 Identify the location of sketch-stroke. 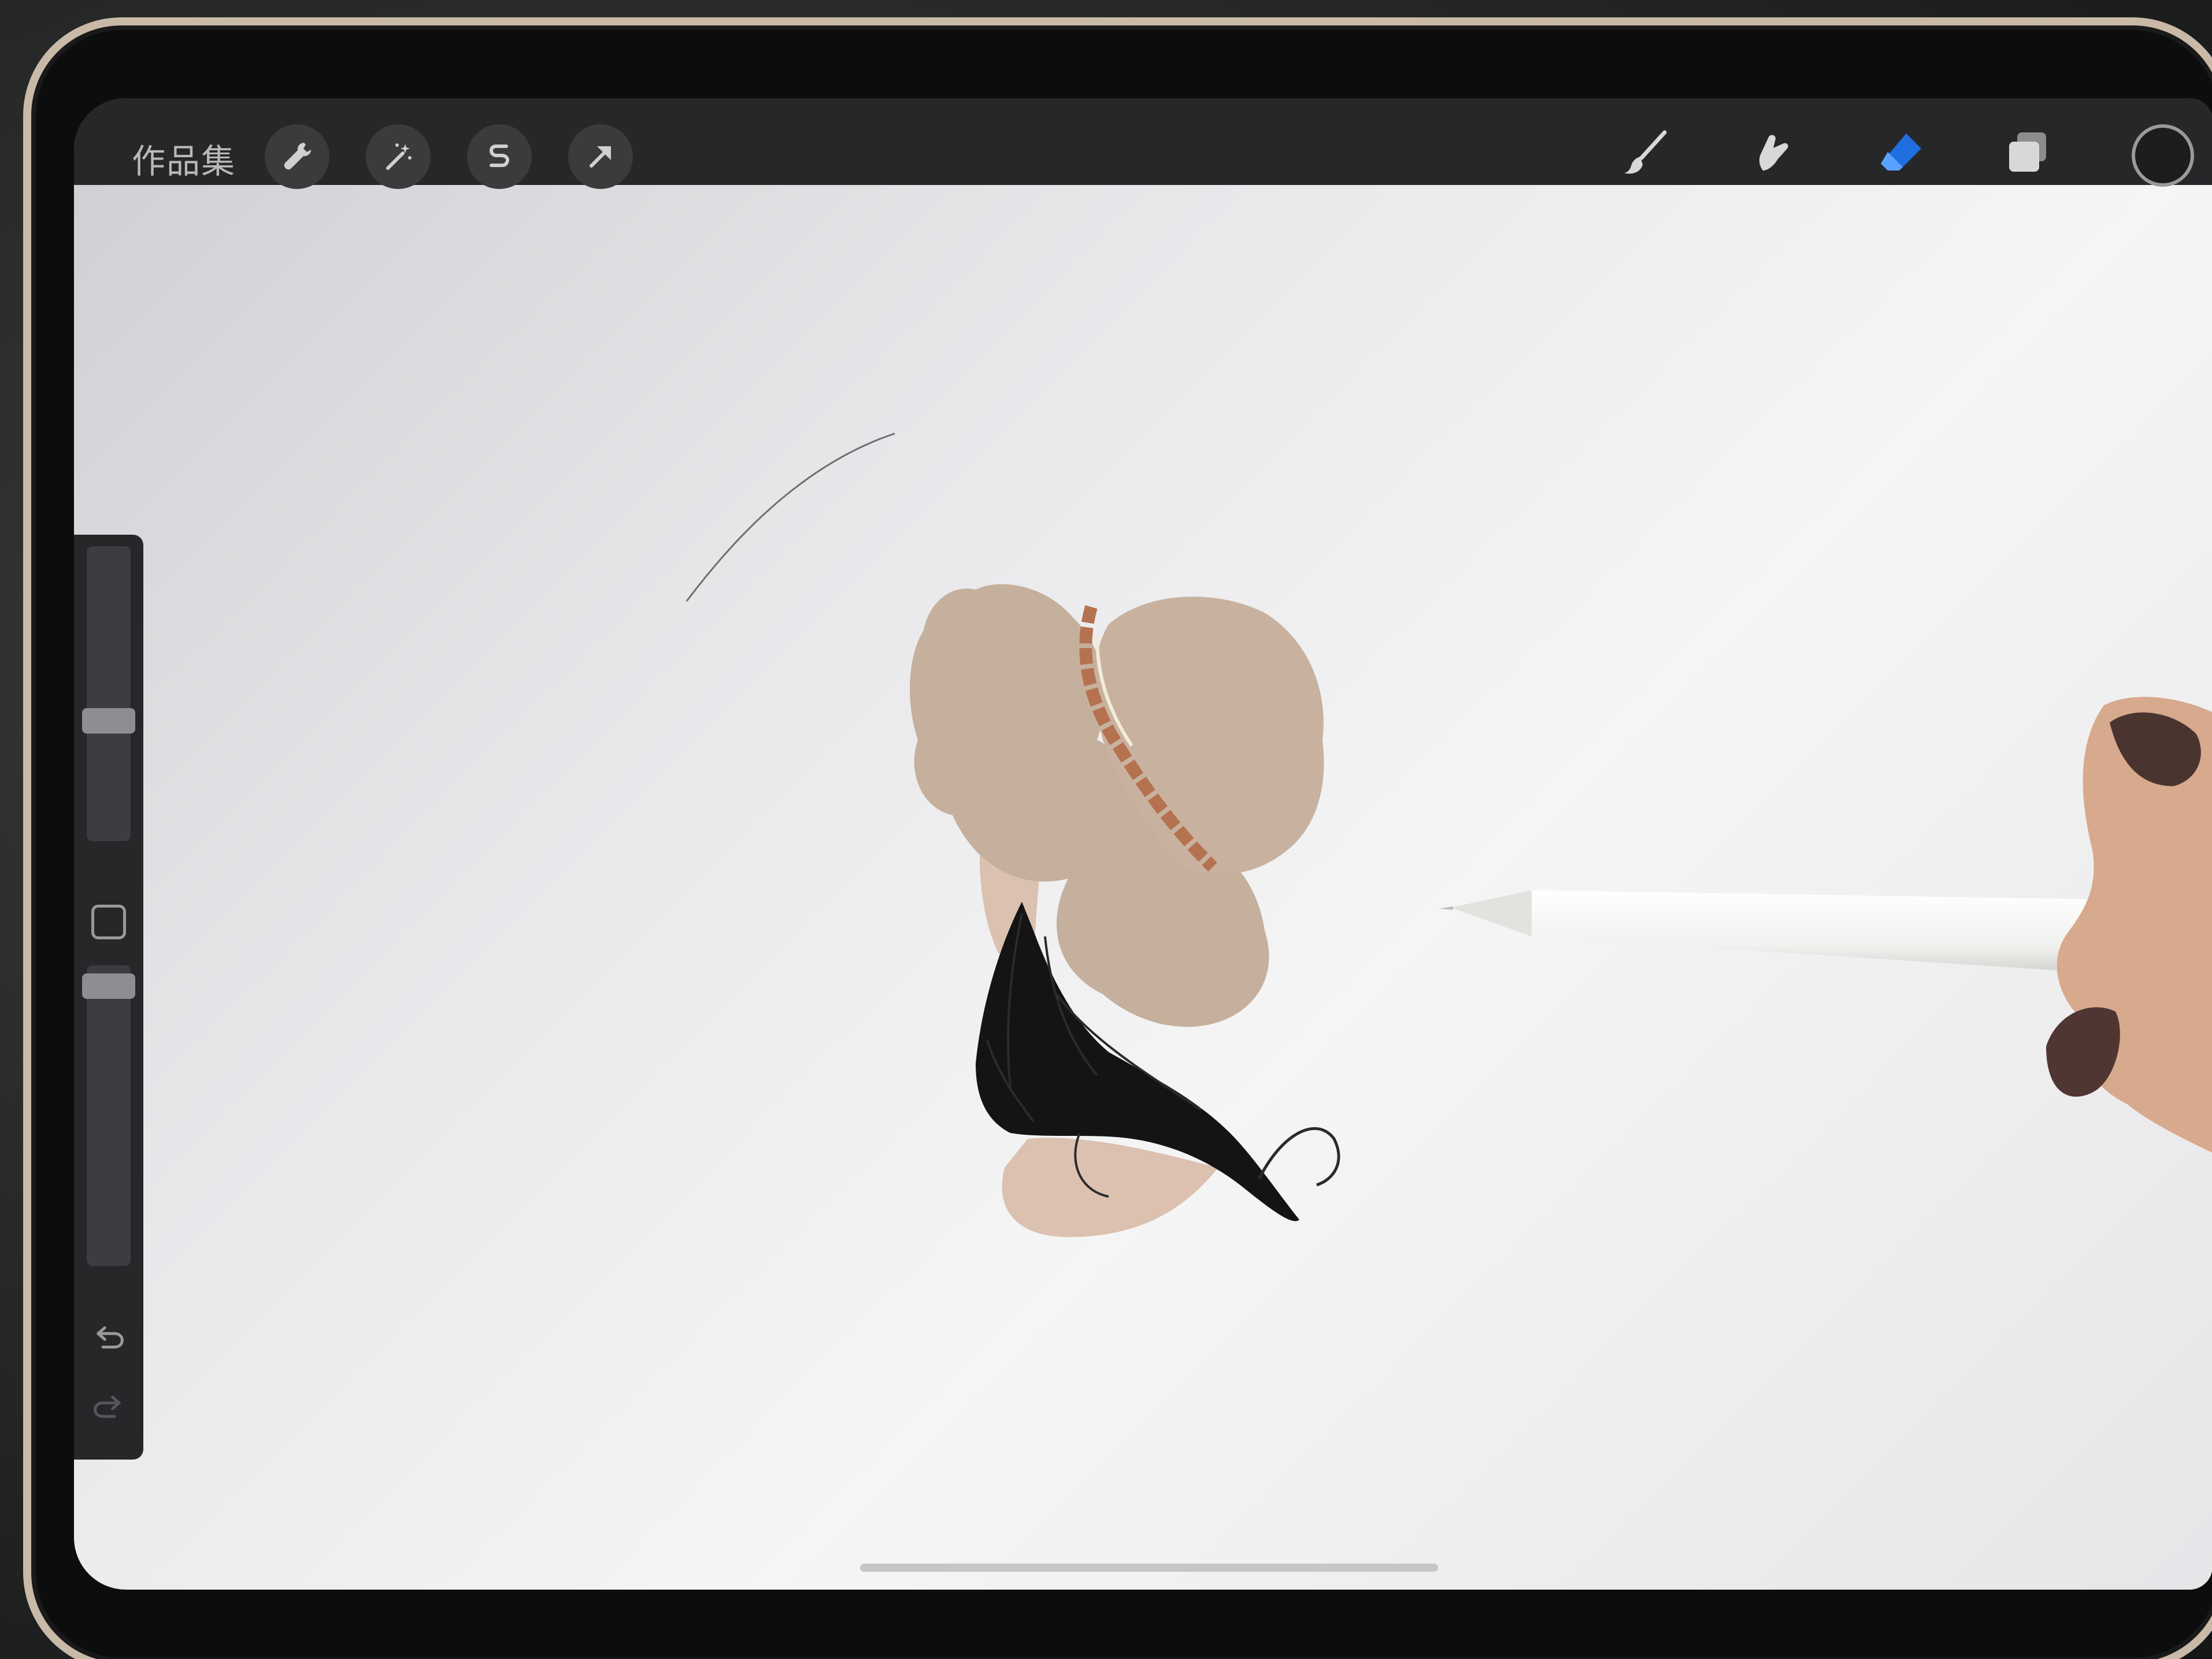
(790, 517).